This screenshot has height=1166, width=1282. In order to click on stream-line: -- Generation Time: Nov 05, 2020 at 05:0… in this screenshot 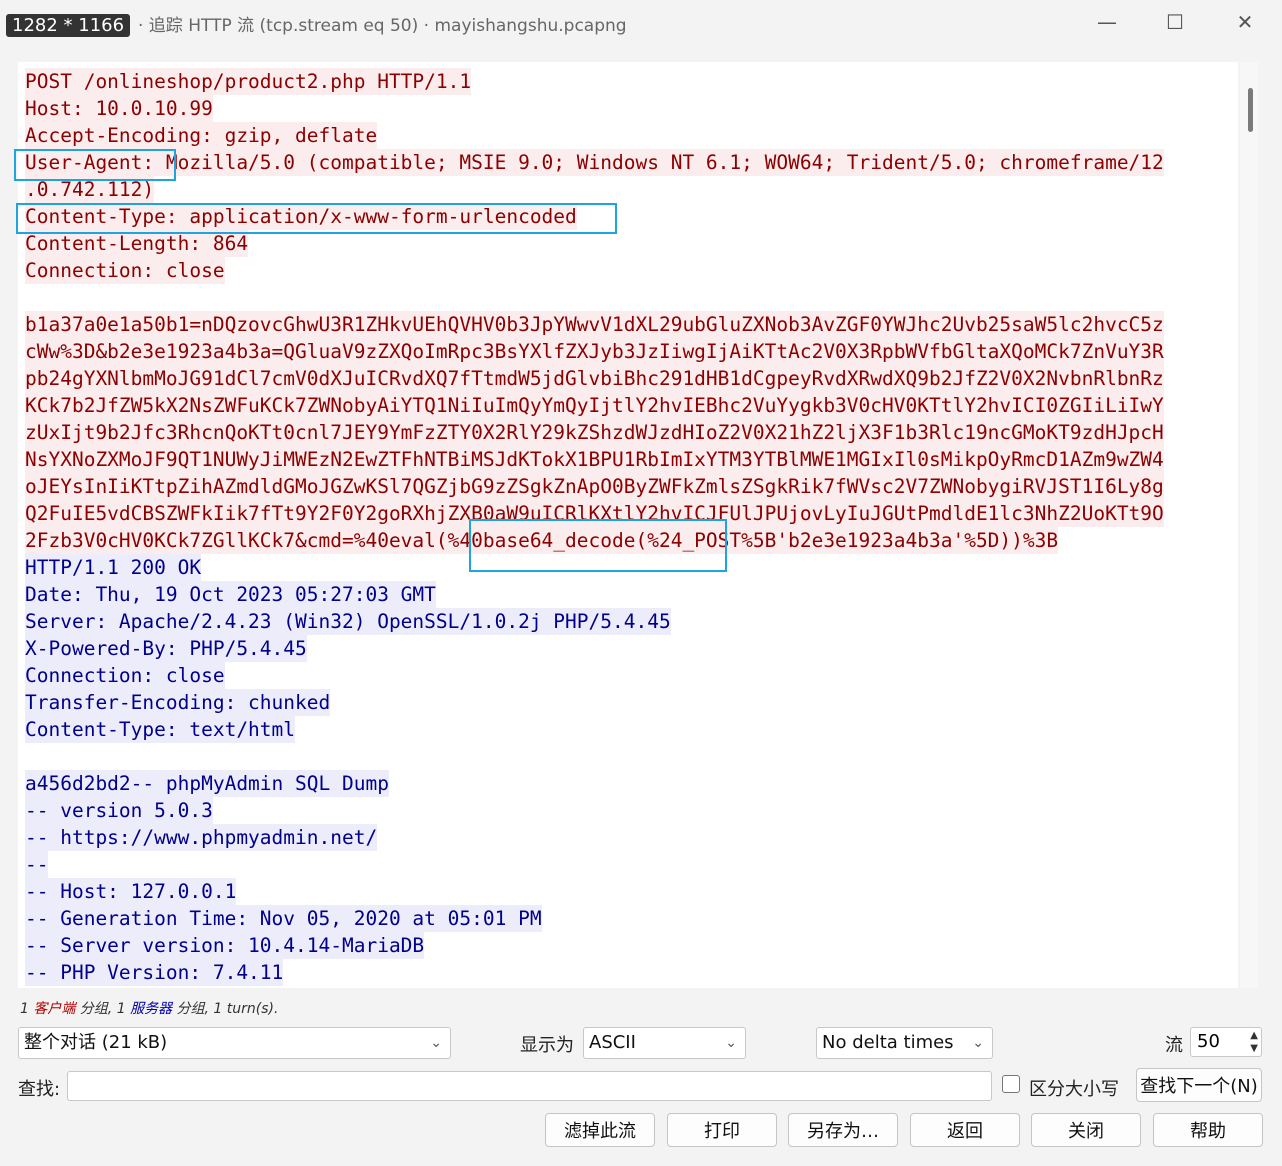, I will do `click(283, 918)`.